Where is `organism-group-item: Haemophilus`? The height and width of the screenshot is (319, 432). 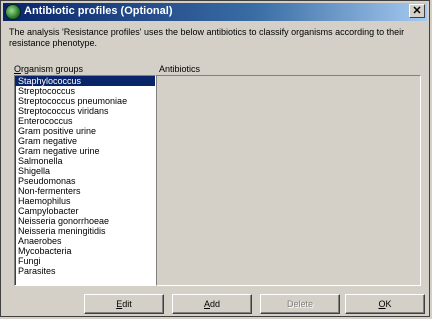 organism-group-item: Haemophilus is located at coordinates (85, 201).